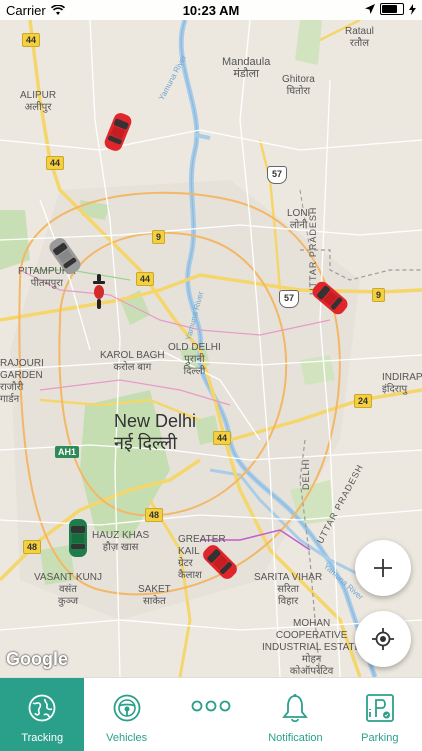  I want to click on place-name-local: विहार, so click(288, 601).